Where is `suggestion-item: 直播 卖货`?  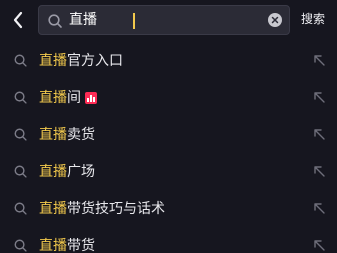
suggestion-item: 直播 卖货 is located at coordinates (168, 134).